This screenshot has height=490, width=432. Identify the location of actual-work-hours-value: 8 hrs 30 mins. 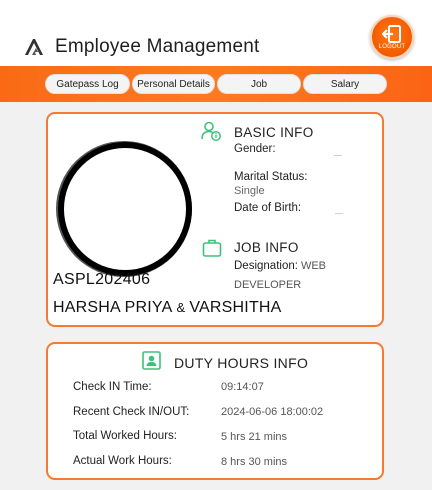
(254, 462).